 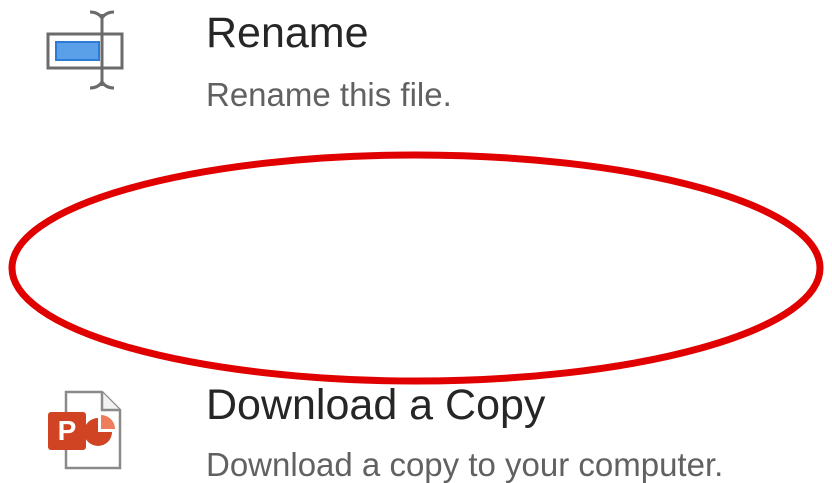 I want to click on rename-title: Rename, so click(x=287, y=33).